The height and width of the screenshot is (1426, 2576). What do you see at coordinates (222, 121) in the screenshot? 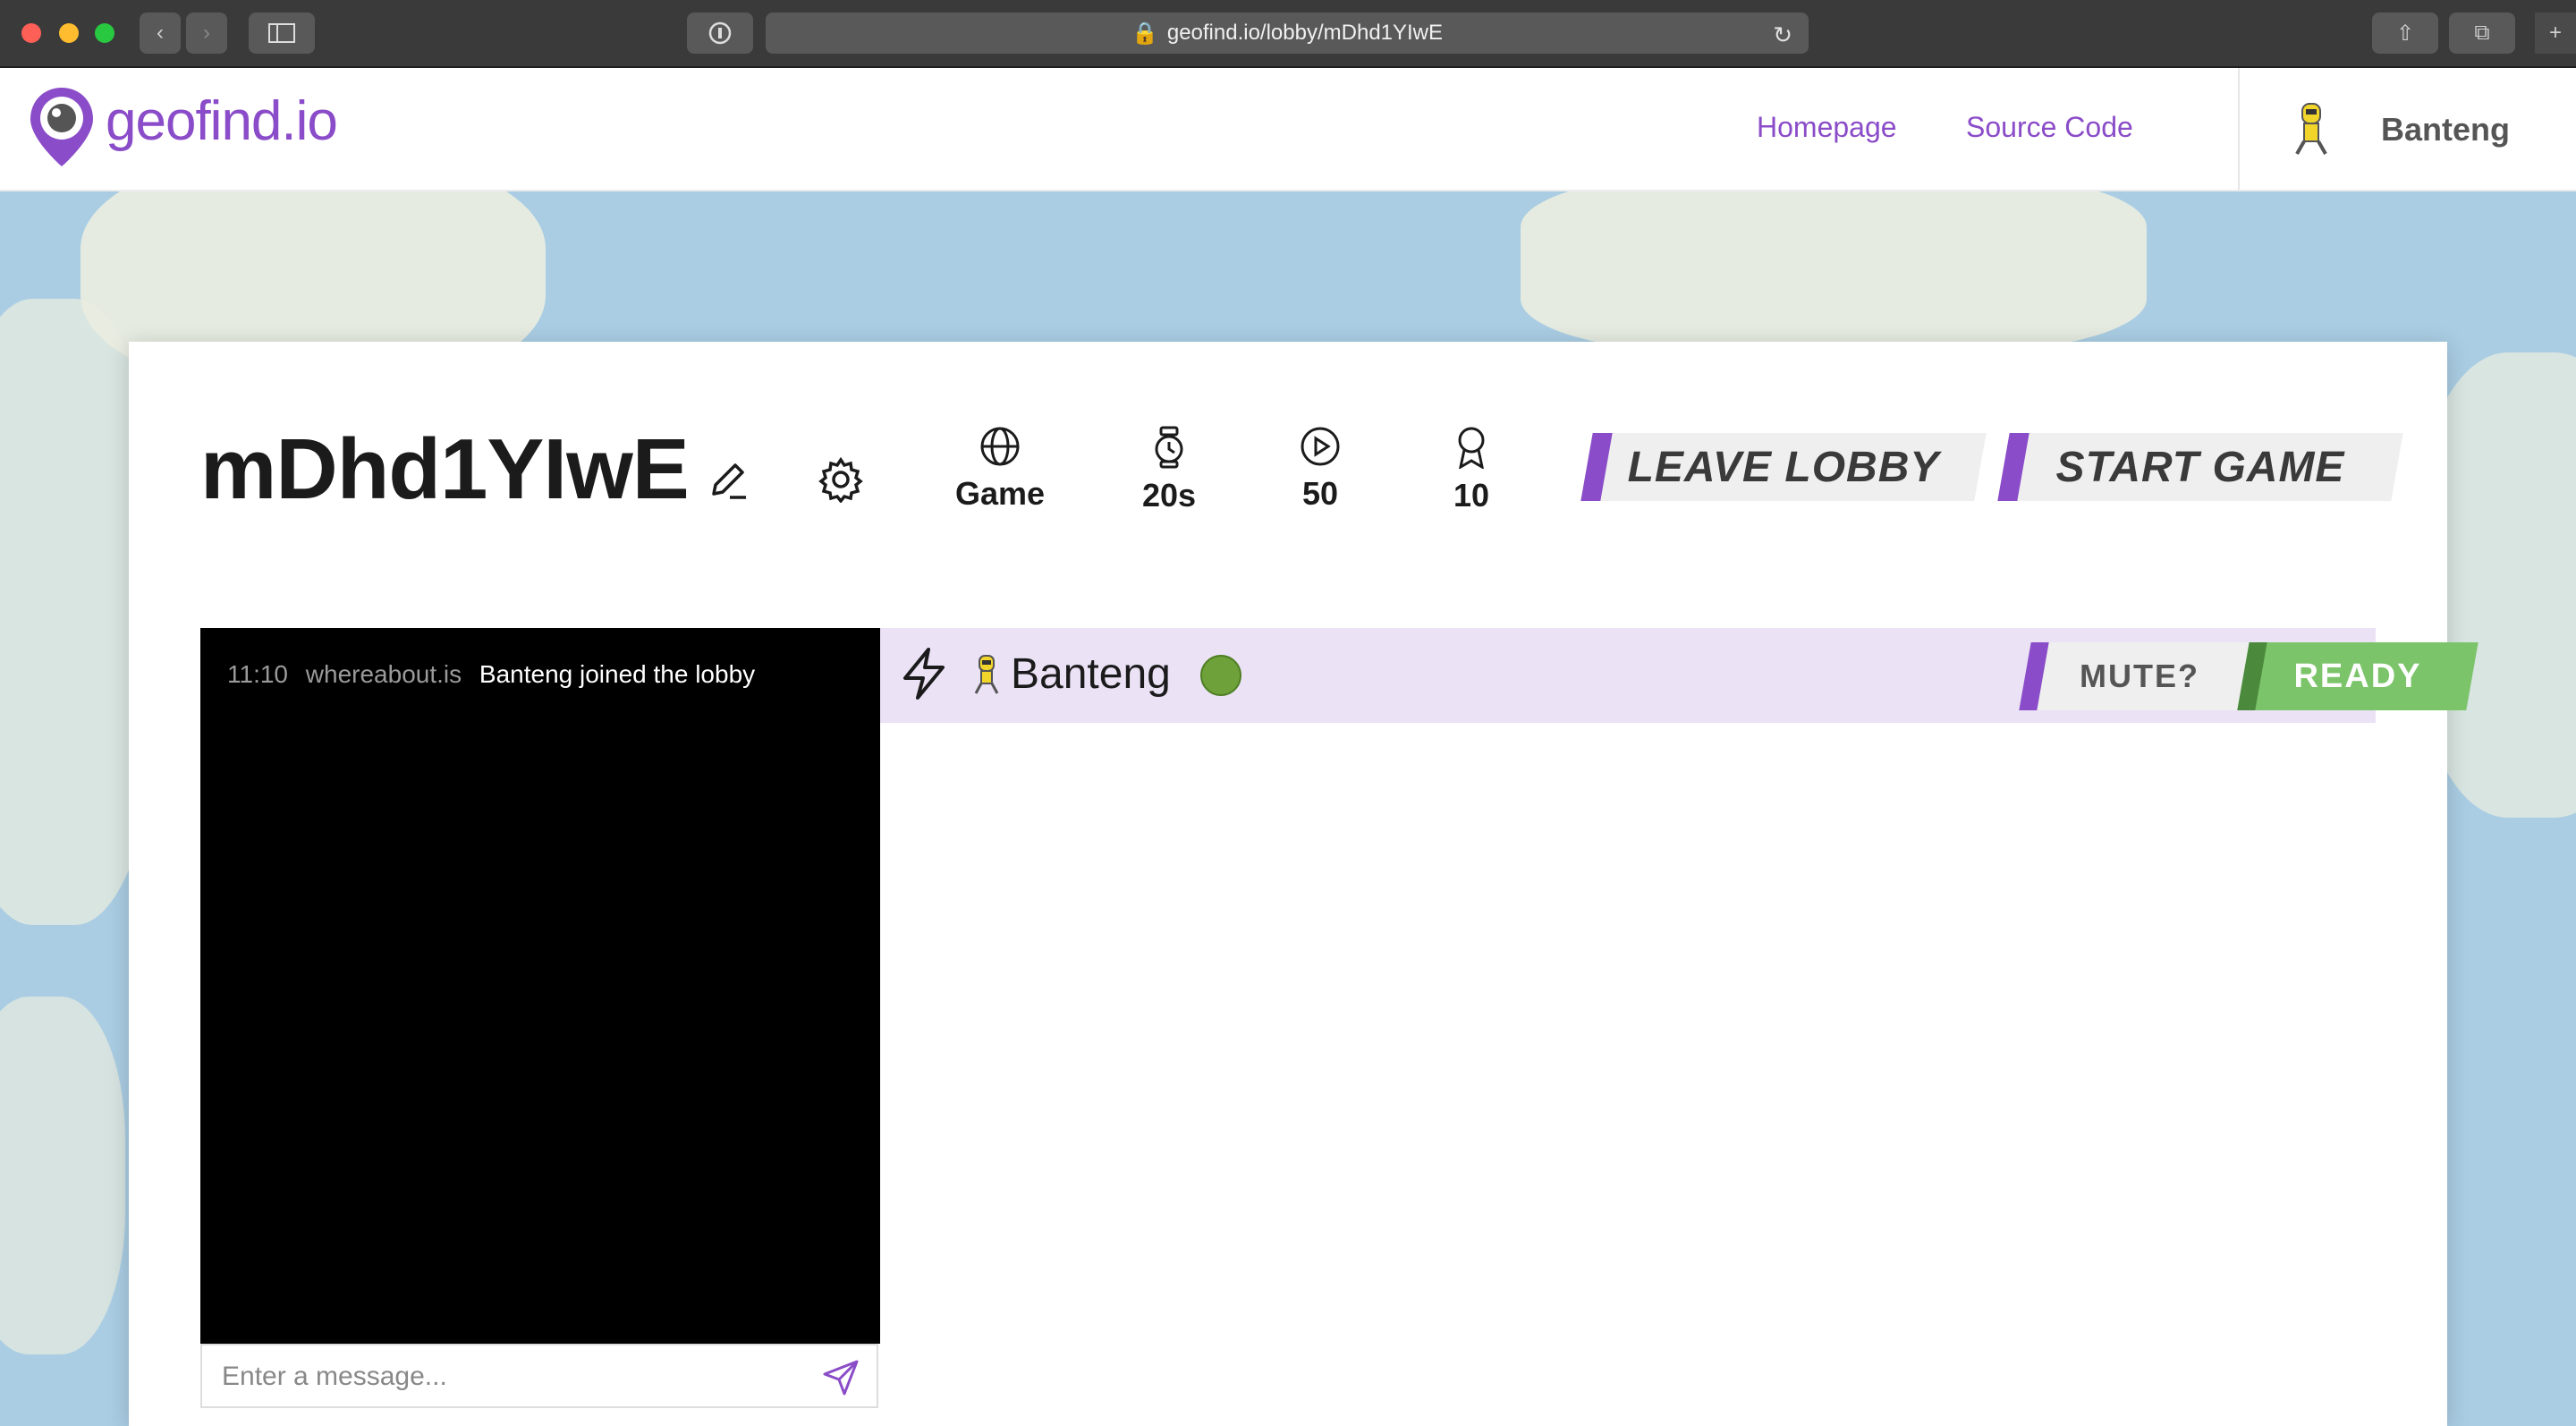
I see `logo-text: geofind.io` at bounding box center [222, 121].